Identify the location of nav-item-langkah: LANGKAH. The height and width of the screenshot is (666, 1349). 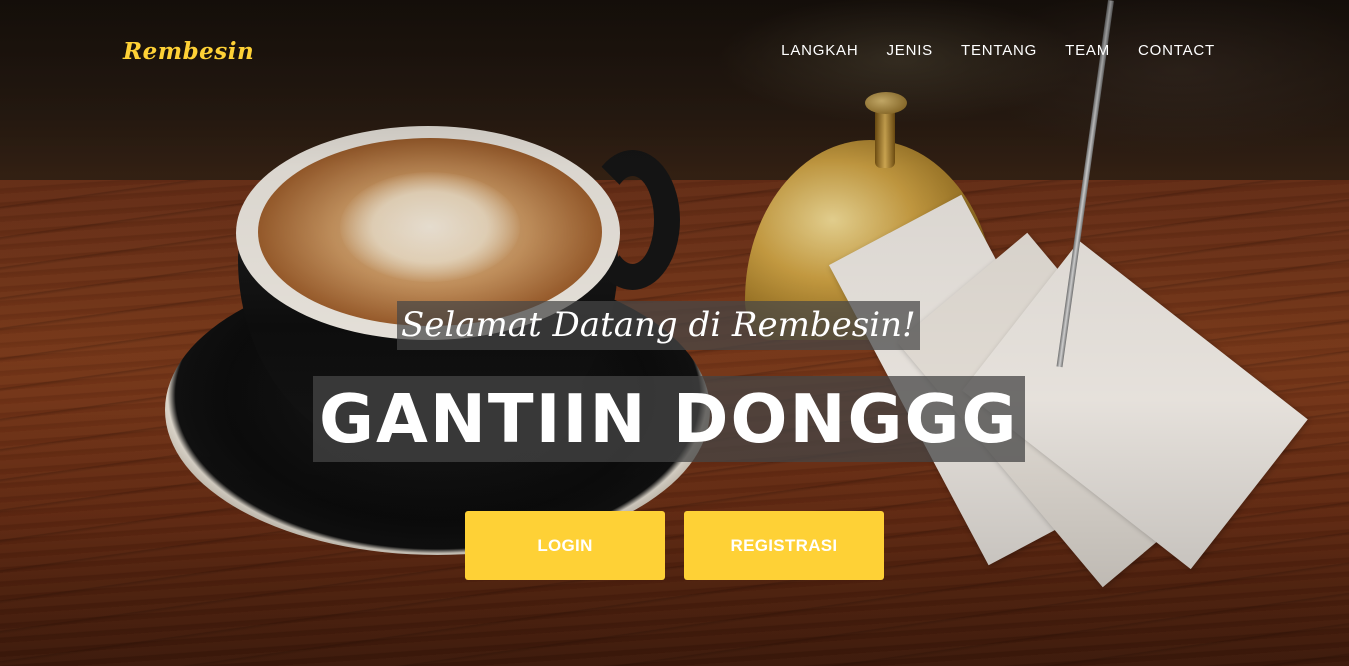
(819, 51).